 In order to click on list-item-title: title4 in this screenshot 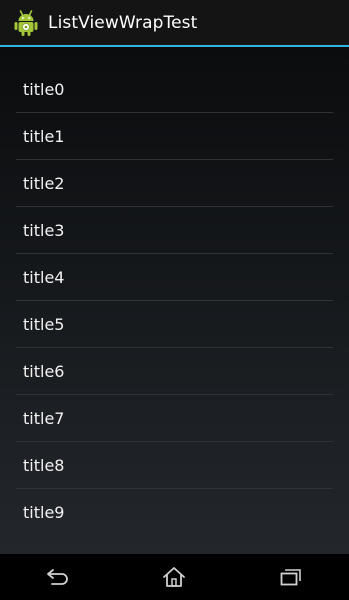, I will do `click(44, 277)`.